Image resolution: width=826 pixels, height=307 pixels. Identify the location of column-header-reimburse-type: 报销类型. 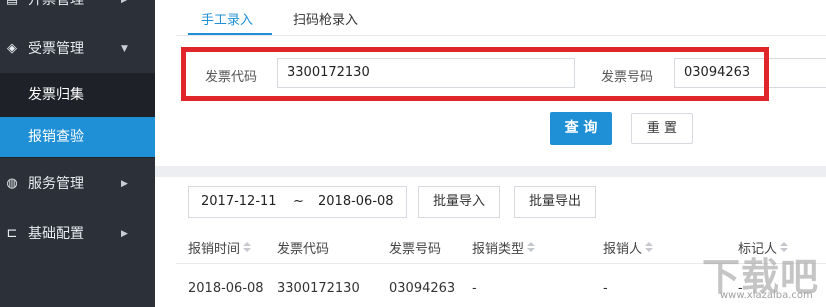
(504, 247).